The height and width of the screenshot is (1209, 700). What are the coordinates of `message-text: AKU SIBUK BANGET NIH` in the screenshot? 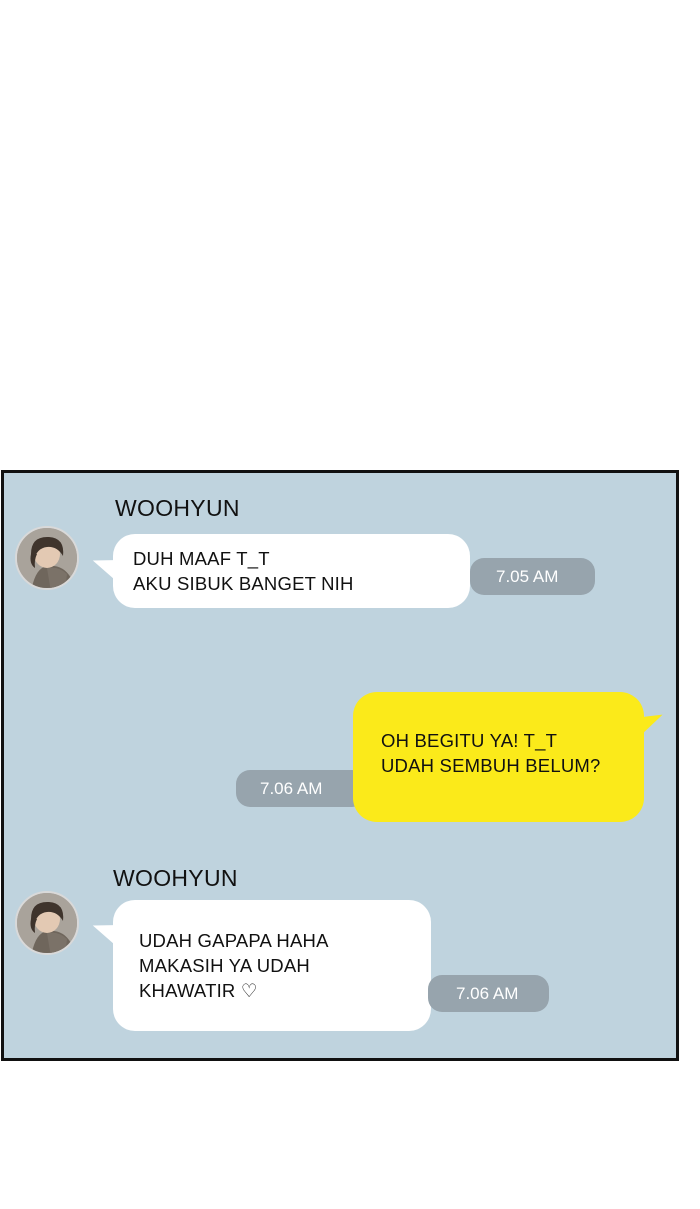 It's located at (243, 583).